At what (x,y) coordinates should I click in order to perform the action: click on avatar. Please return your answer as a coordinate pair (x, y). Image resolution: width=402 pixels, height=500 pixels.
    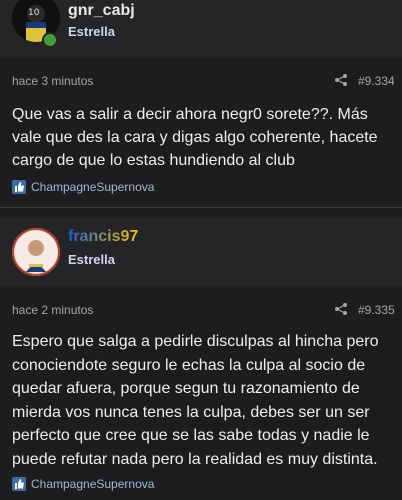
    Looking at the image, I should click on (36, 252).